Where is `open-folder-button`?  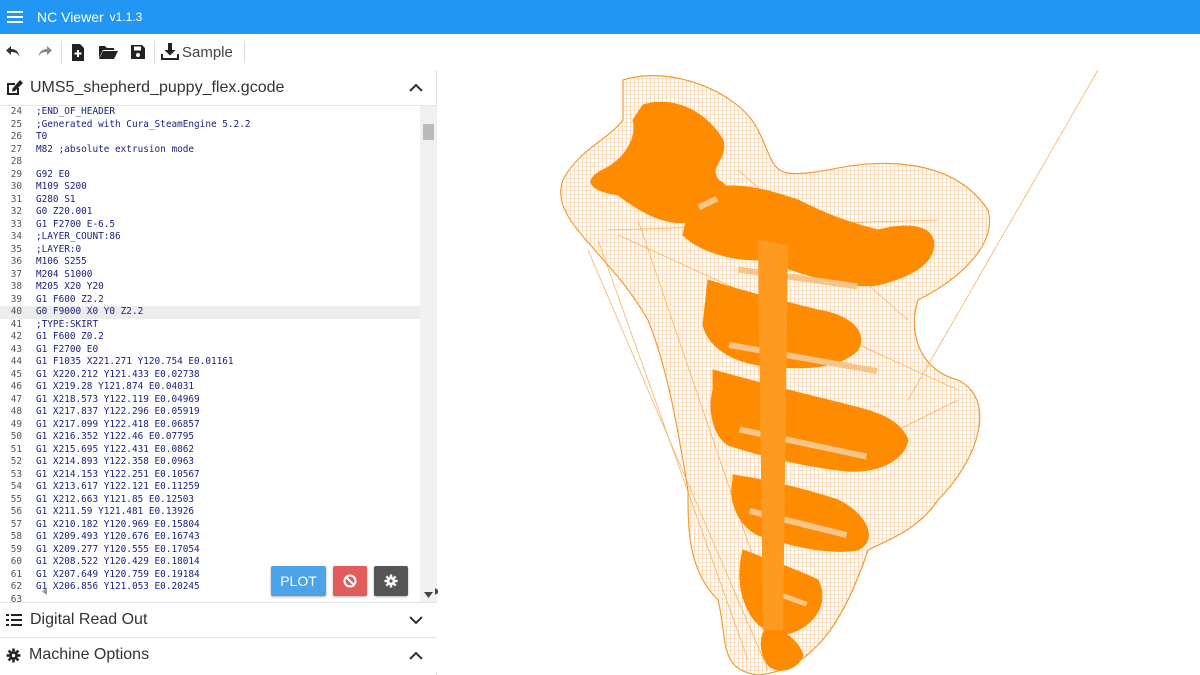 open-folder-button is located at coordinates (108, 52).